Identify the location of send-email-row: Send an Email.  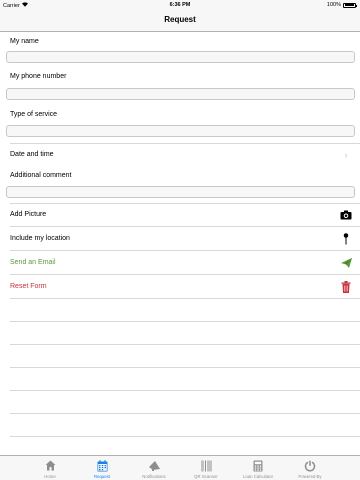
(185, 263).